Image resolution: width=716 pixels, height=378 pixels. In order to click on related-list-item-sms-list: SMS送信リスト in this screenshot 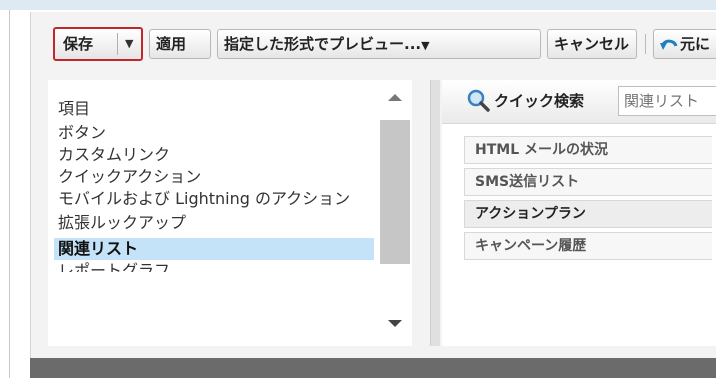, I will do `click(588, 182)`.